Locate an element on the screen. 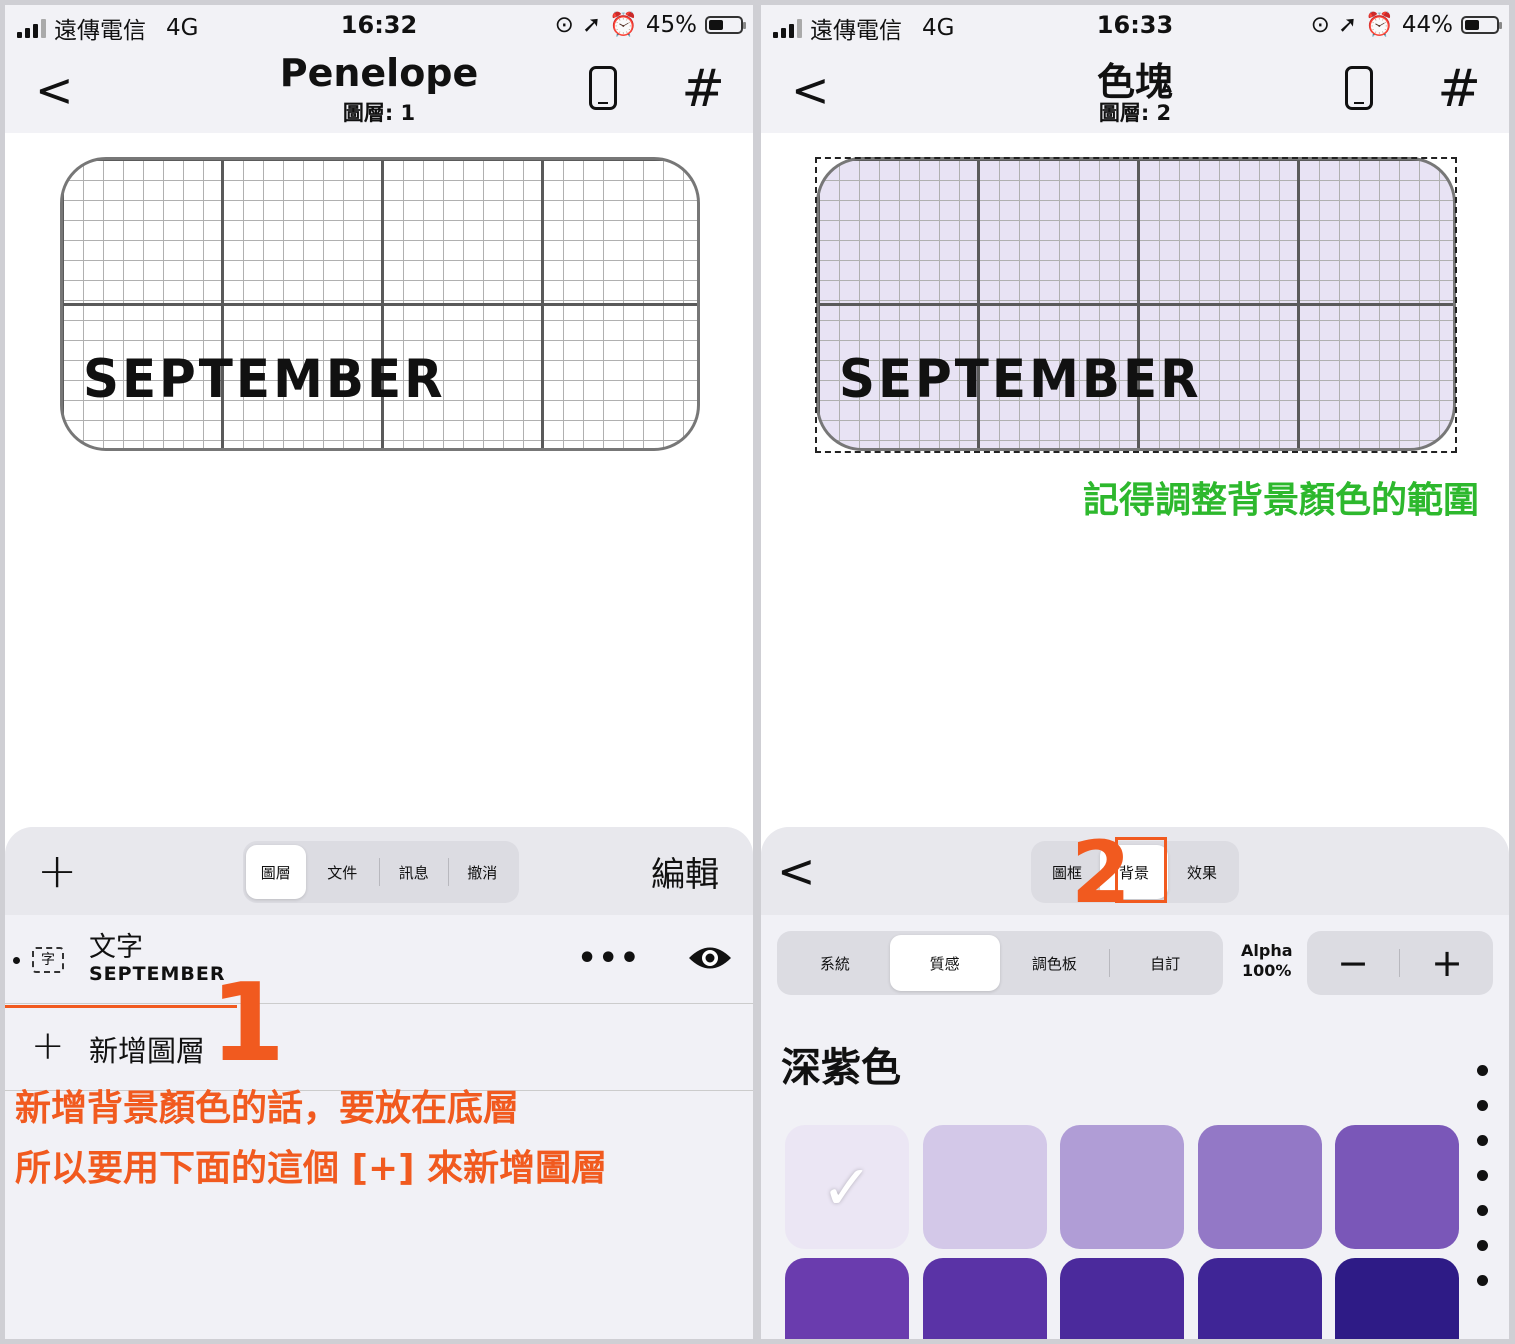  alpha-stepper: − + is located at coordinates (1400, 963).